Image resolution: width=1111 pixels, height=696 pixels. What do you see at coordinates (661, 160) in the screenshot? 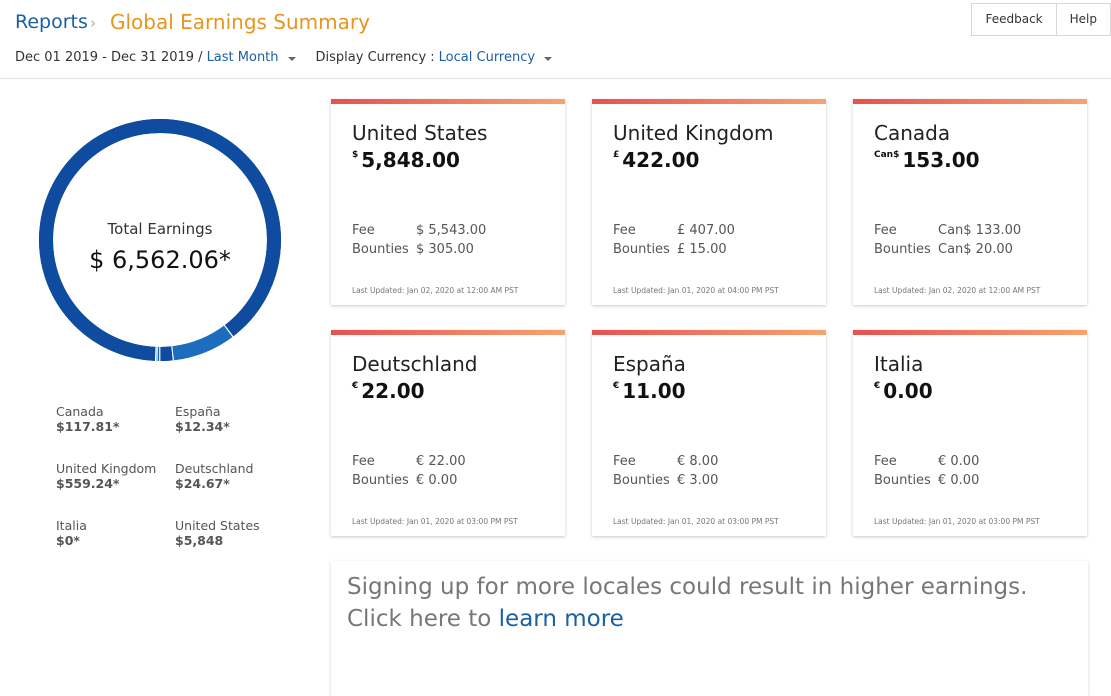
I see `card-amount-value: 422.00` at bounding box center [661, 160].